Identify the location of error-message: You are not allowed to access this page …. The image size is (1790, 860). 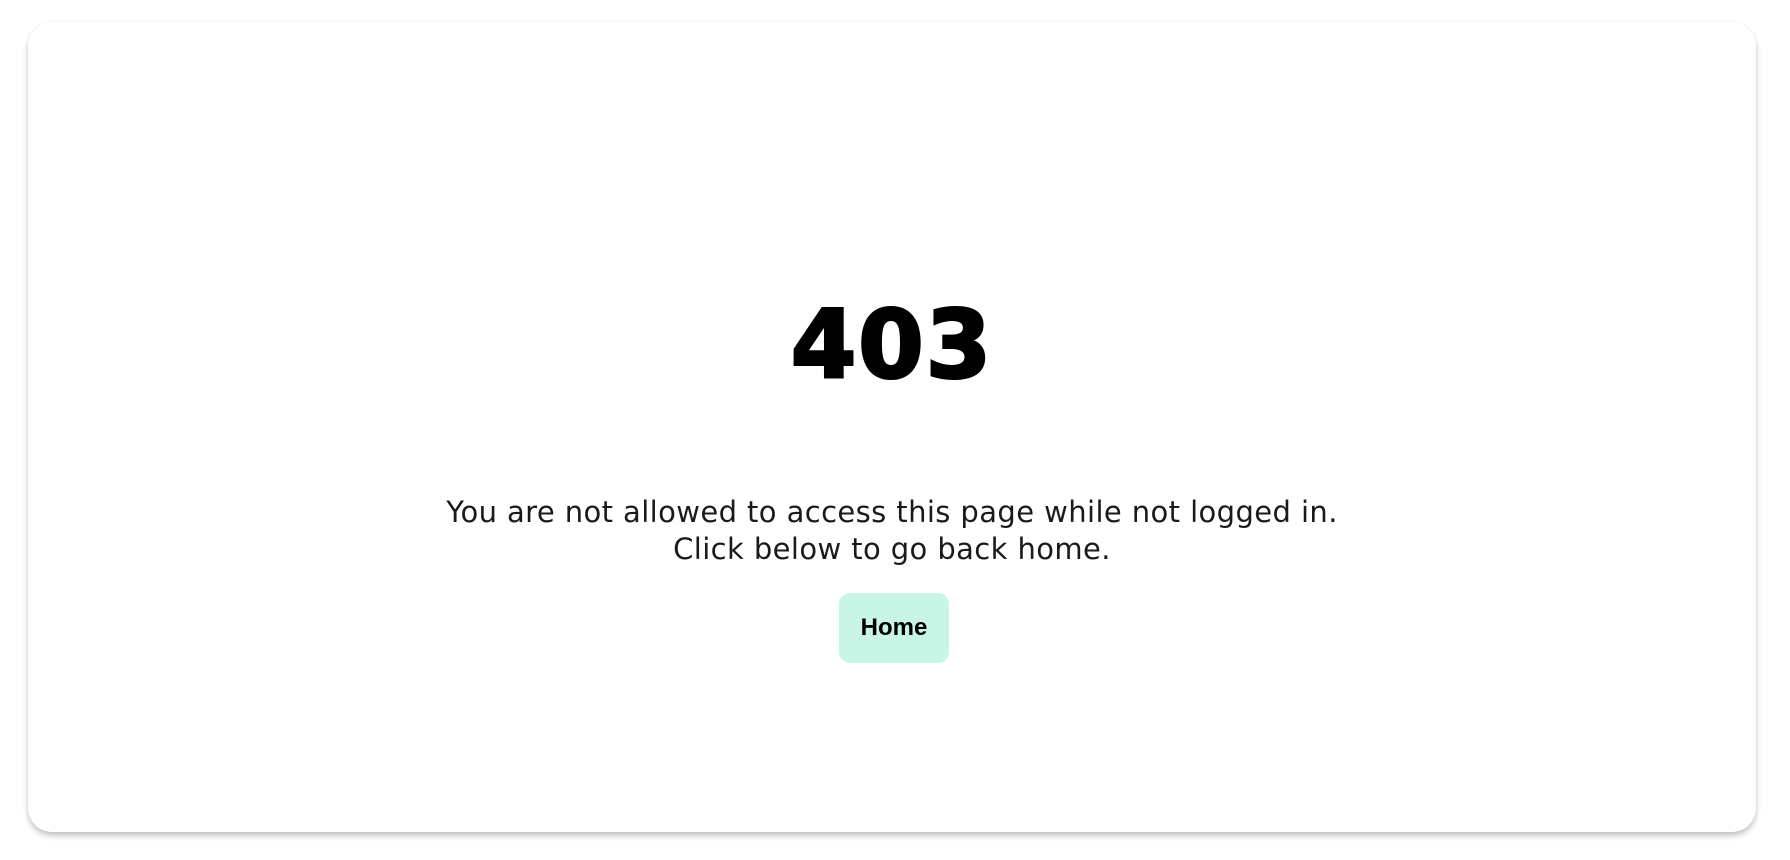
(892, 531).